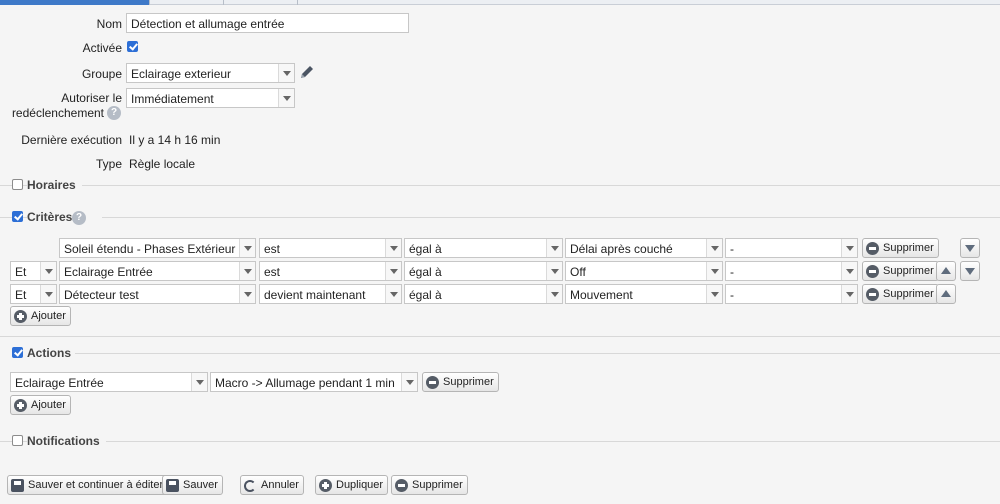  Describe the element at coordinates (644, 248) in the screenshot. I see `criteria-value-select: Délai après couché` at that location.